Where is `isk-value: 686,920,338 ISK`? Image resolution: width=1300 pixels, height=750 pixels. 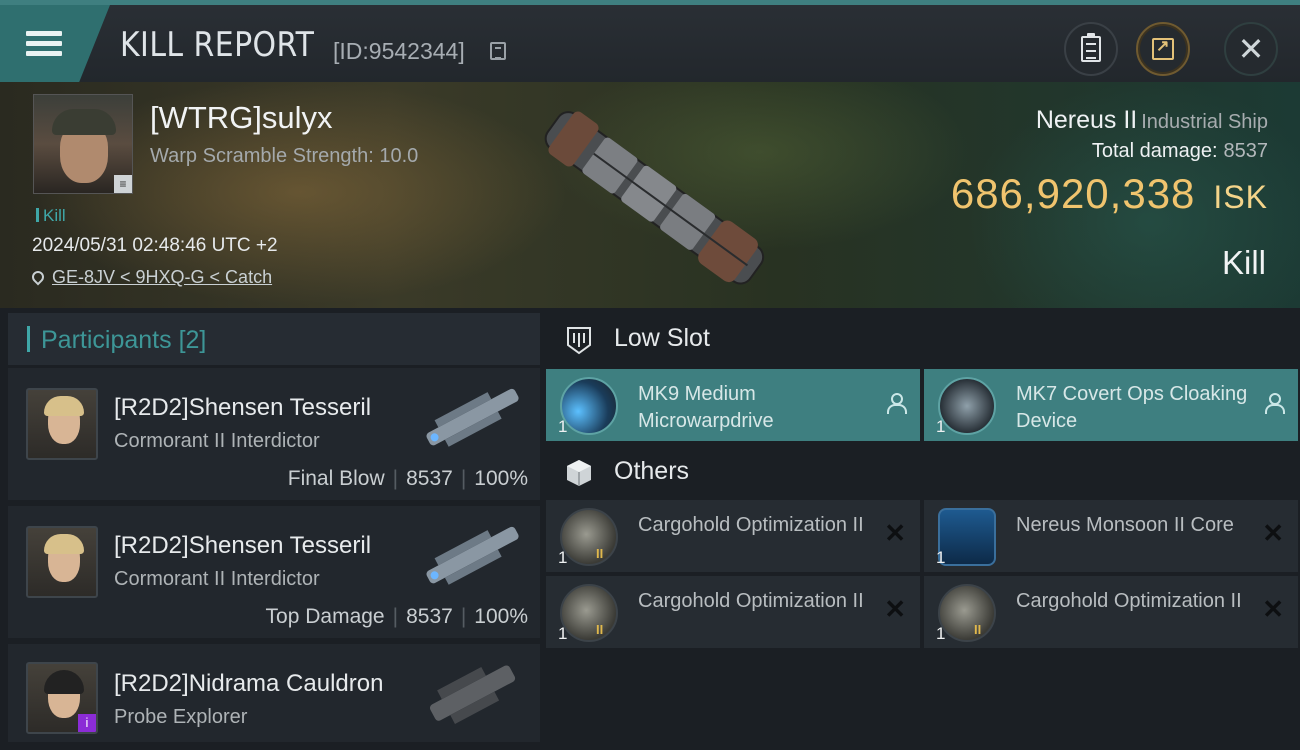
isk-value: 686,920,338 ISK is located at coordinates (1109, 193).